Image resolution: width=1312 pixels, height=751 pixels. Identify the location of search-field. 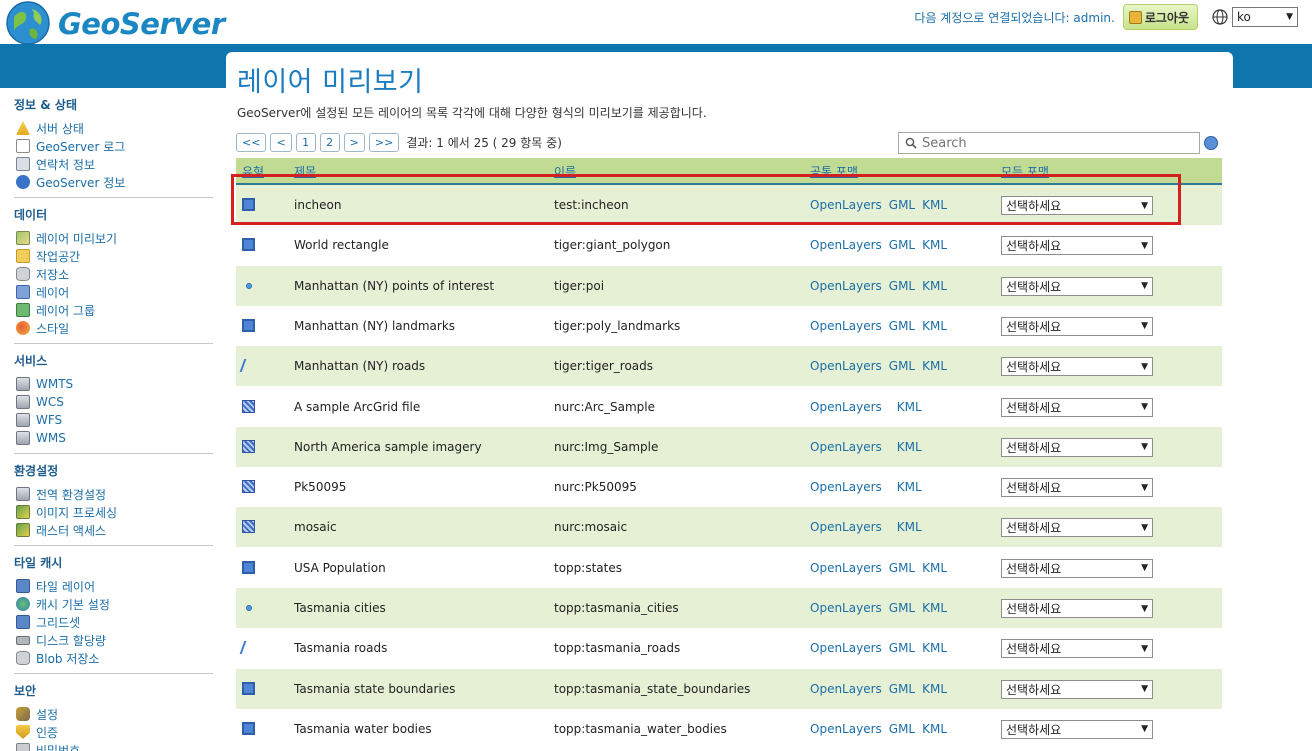
(1049, 143).